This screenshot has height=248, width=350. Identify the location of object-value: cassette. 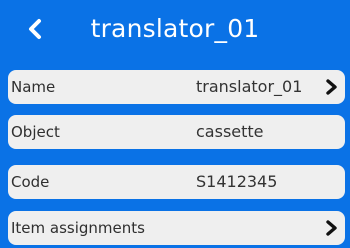
(230, 131).